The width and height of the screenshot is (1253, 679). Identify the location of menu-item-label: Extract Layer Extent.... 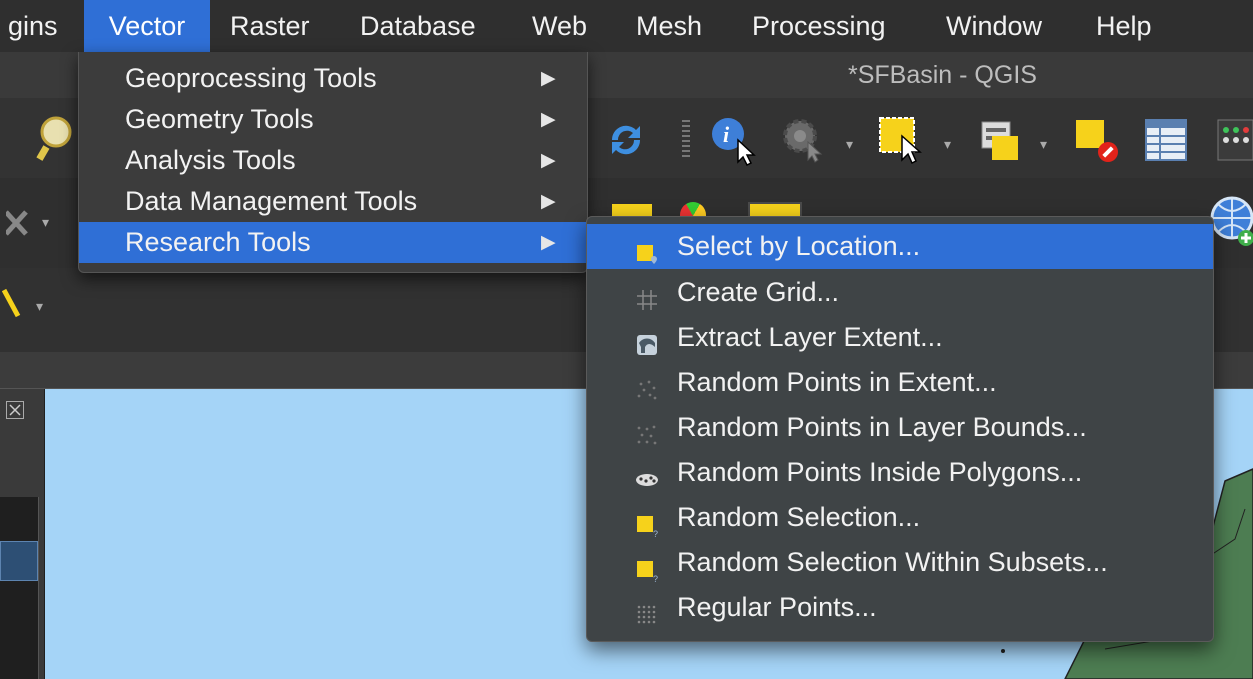
(810, 337).